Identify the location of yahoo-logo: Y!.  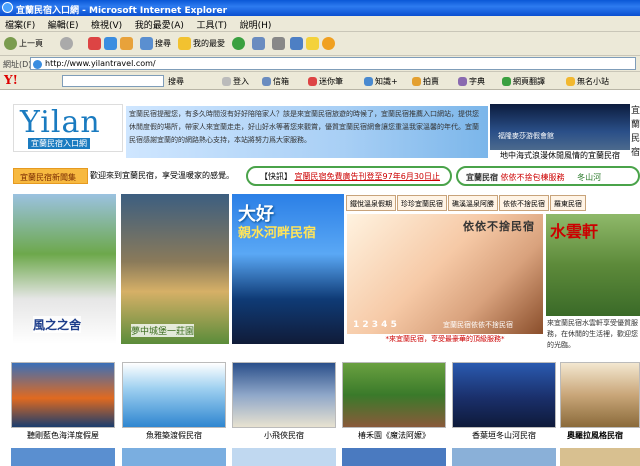
(11, 80).